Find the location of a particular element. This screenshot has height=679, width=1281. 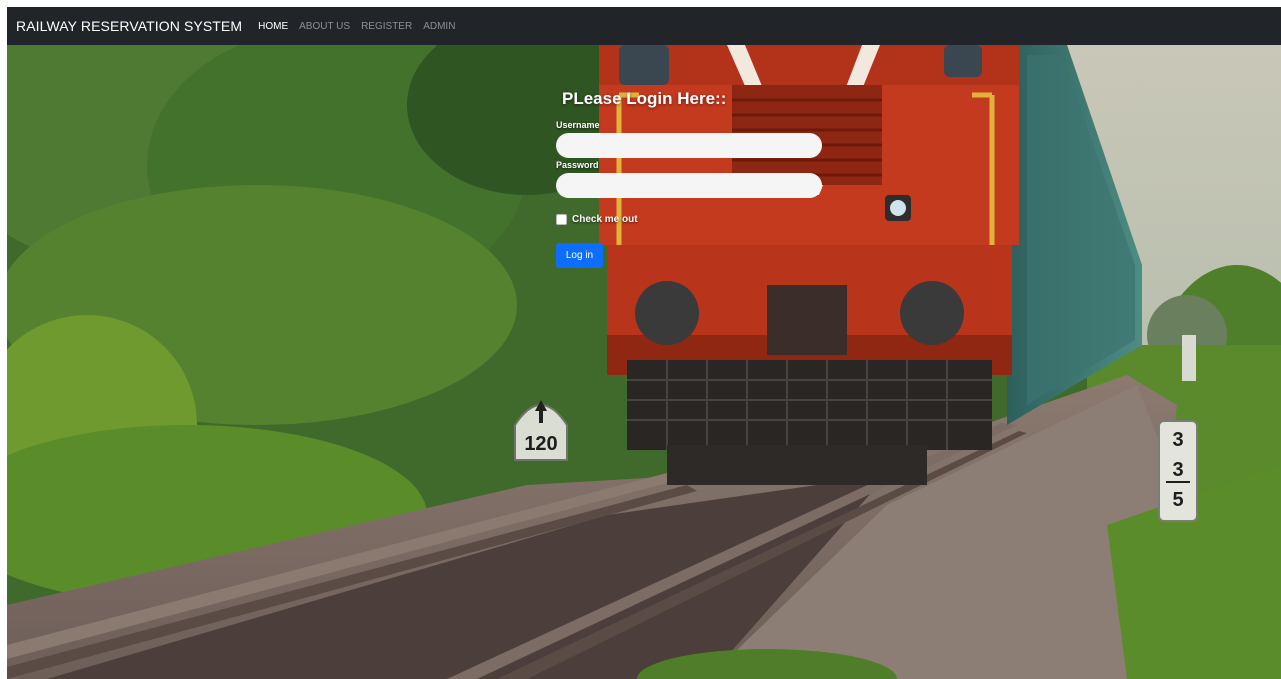

remember-label: Check me out is located at coordinates (605, 219).